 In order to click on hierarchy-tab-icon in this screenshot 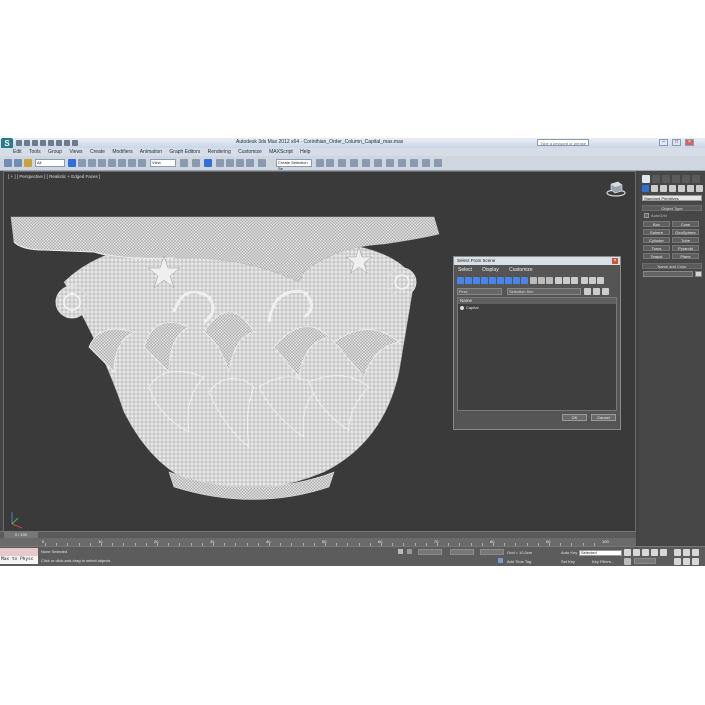, I will do `click(666, 179)`.